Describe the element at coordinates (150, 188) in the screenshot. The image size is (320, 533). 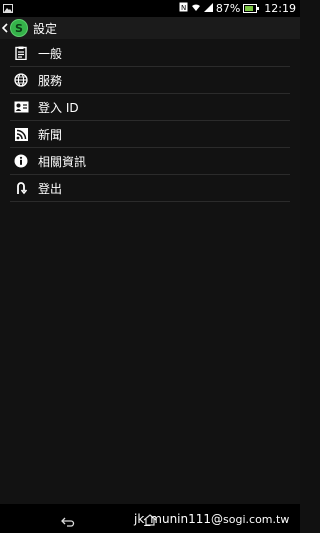
I see `menu-item-logout: 登出` at that location.